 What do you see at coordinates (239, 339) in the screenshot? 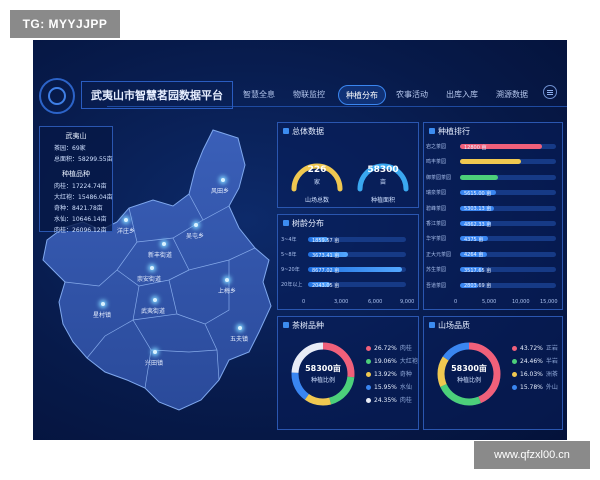
I see `town-label: 五夫镇` at bounding box center [239, 339].